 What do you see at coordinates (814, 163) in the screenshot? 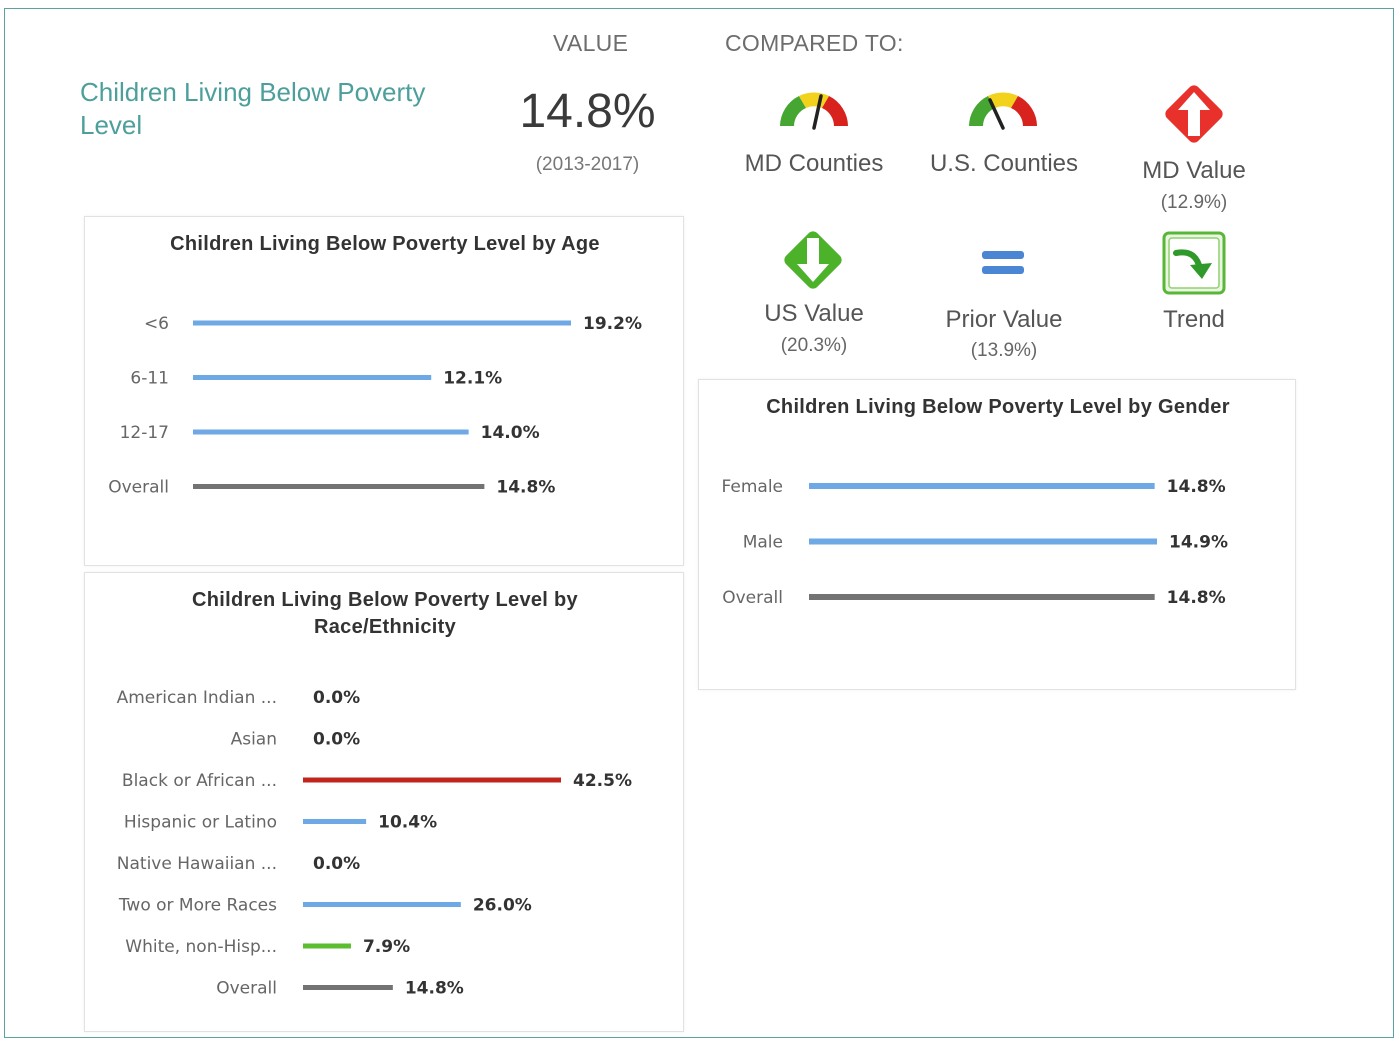
I see `comparison-label-md-counties: MD Counties` at bounding box center [814, 163].